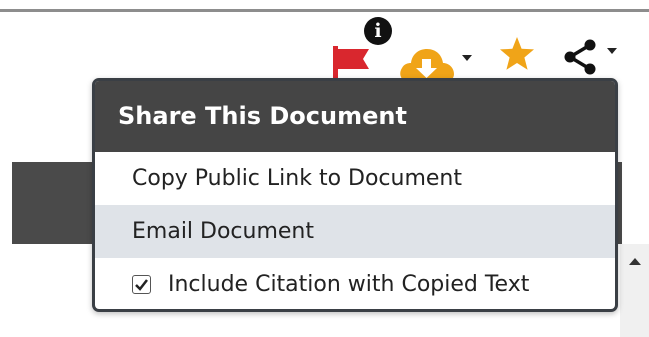  I want to click on include-citation-checkbox, so click(141, 284).